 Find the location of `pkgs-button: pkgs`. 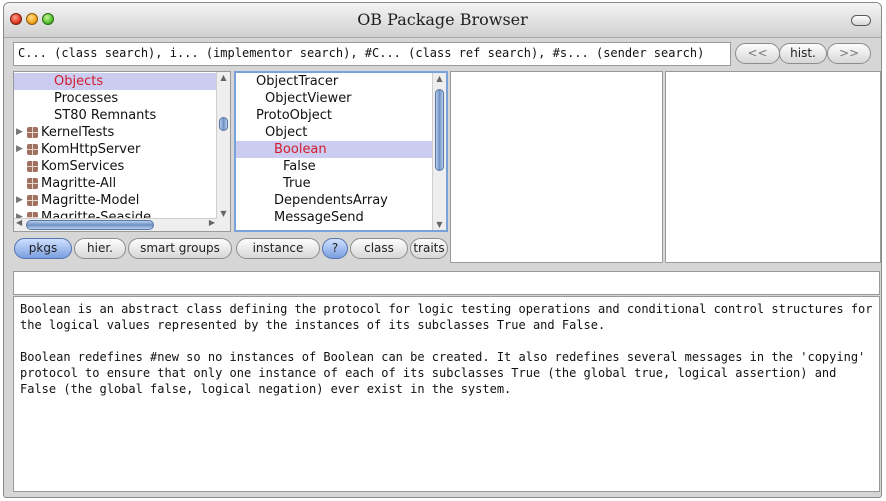

pkgs-button: pkgs is located at coordinates (43, 248).